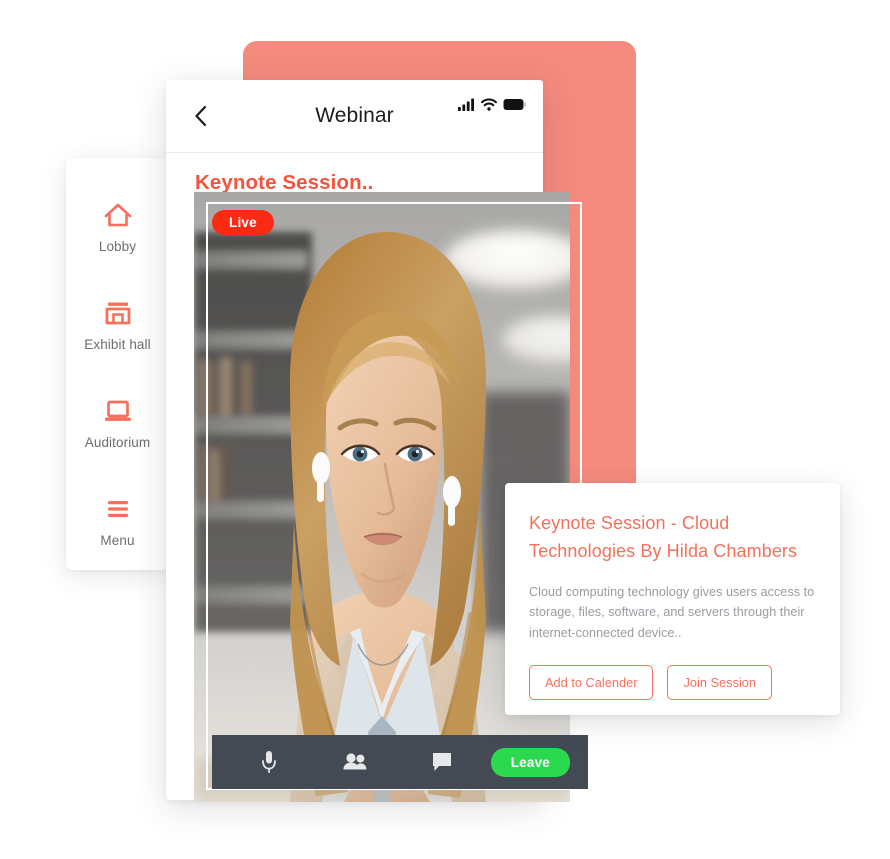 The width and height of the screenshot is (890, 859). What do you see at coordinates (663, 550) in the screenshot?
I see `session-info-title-line2: Technologies By Hilda Chambers` at bounding box center [663, 550].